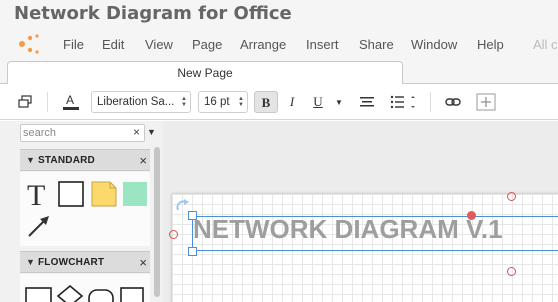 This screenshot has width=558, height=302. Describe the element at coordinates (545, 44) in the screenshot. I see `menu-all-changes: All c` at that location.